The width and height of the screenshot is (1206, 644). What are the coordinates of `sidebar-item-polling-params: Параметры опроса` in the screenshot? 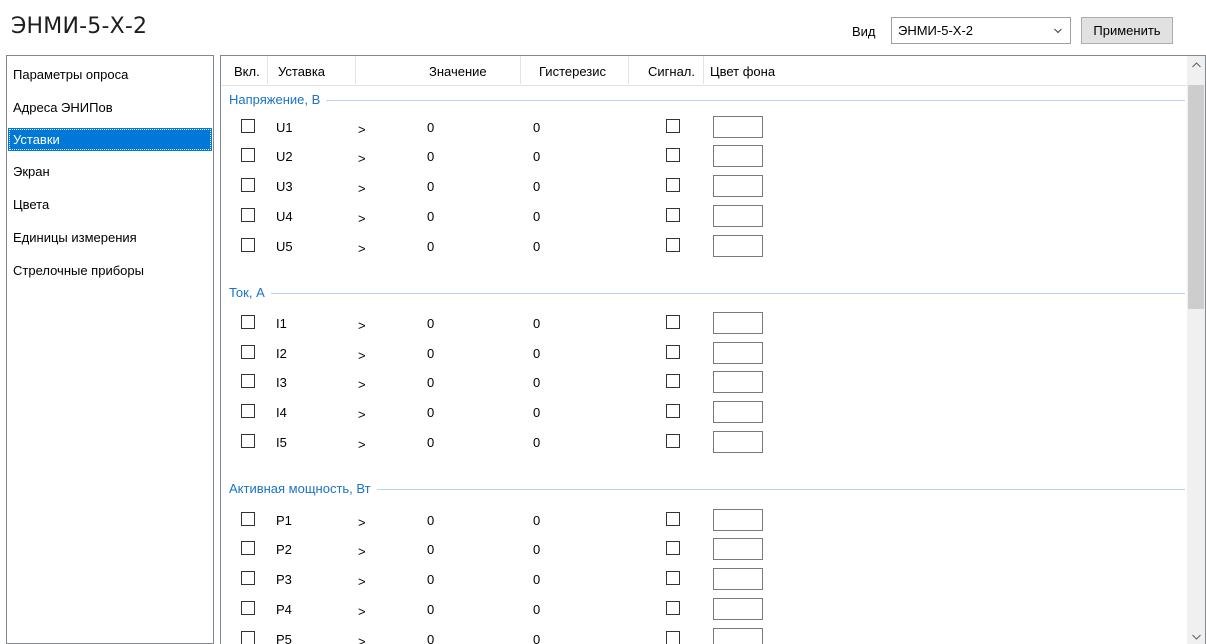 It's located at (110, 74).